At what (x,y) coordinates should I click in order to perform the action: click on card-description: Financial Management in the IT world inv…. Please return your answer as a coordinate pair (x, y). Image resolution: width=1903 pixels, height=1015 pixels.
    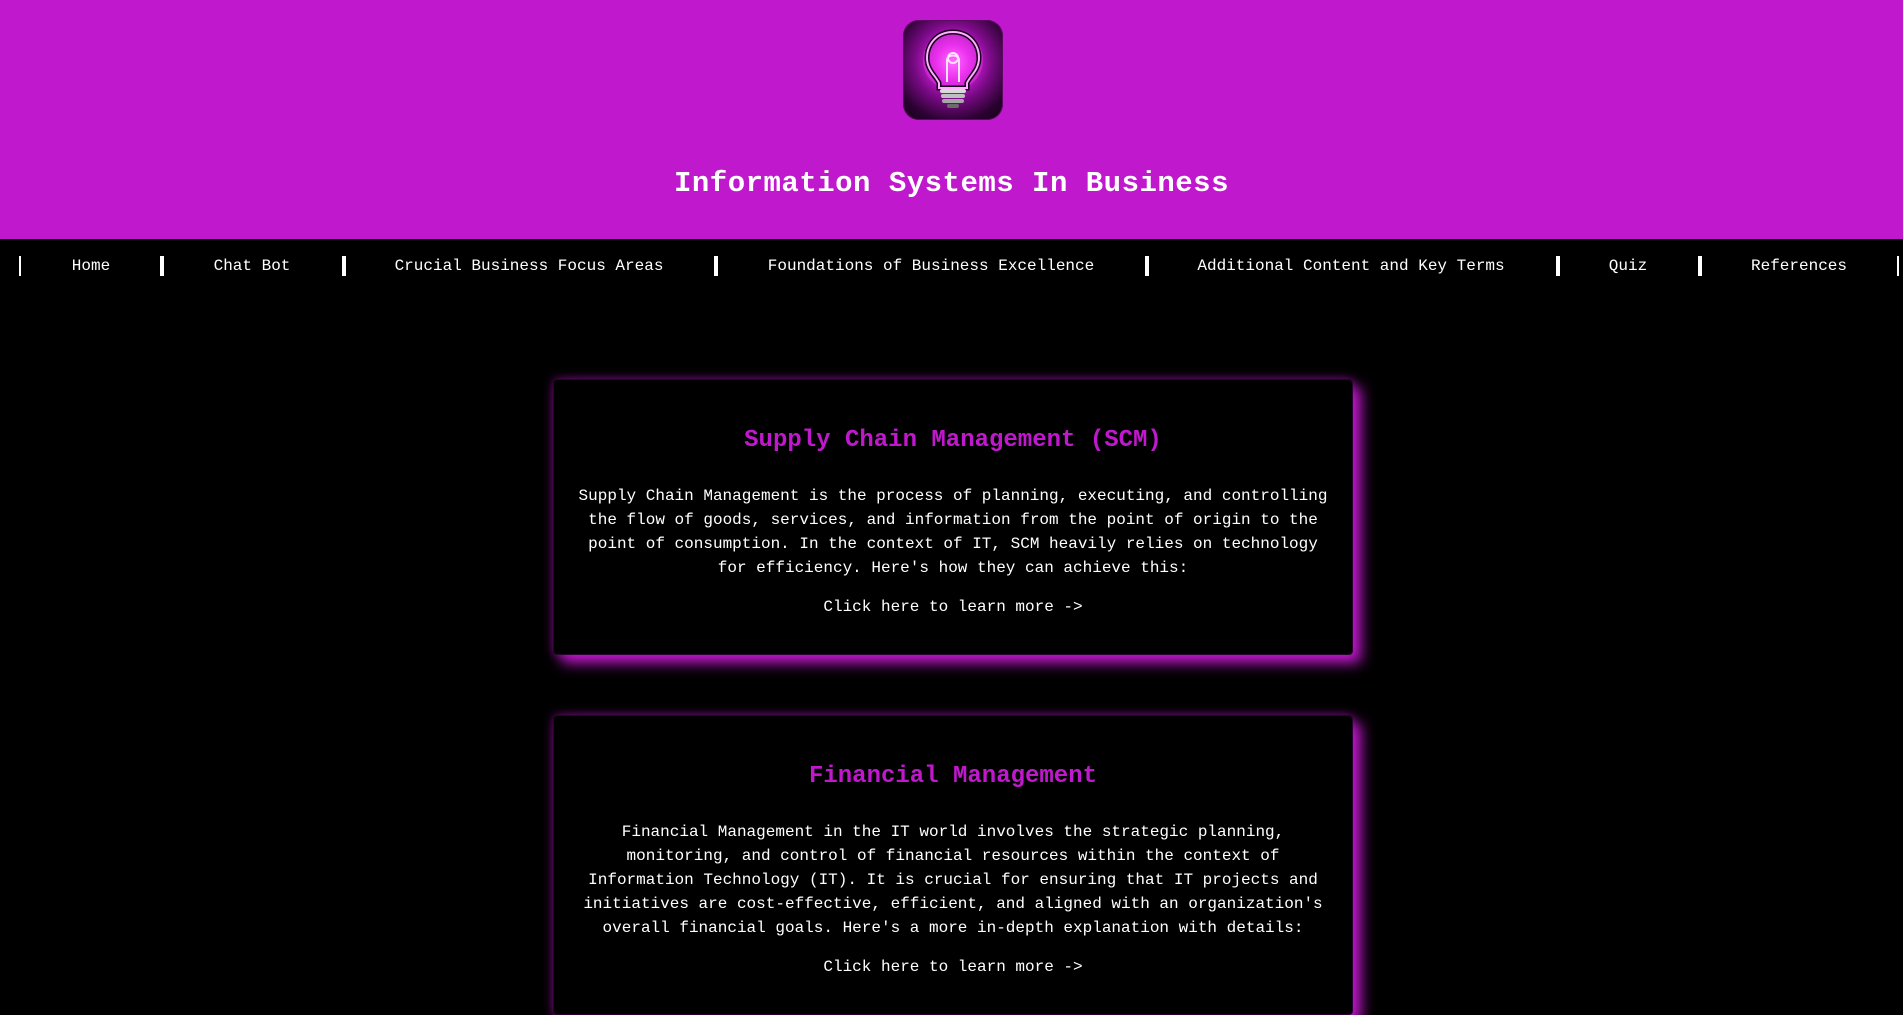
    Looking at the image, I should click on (953, 880).